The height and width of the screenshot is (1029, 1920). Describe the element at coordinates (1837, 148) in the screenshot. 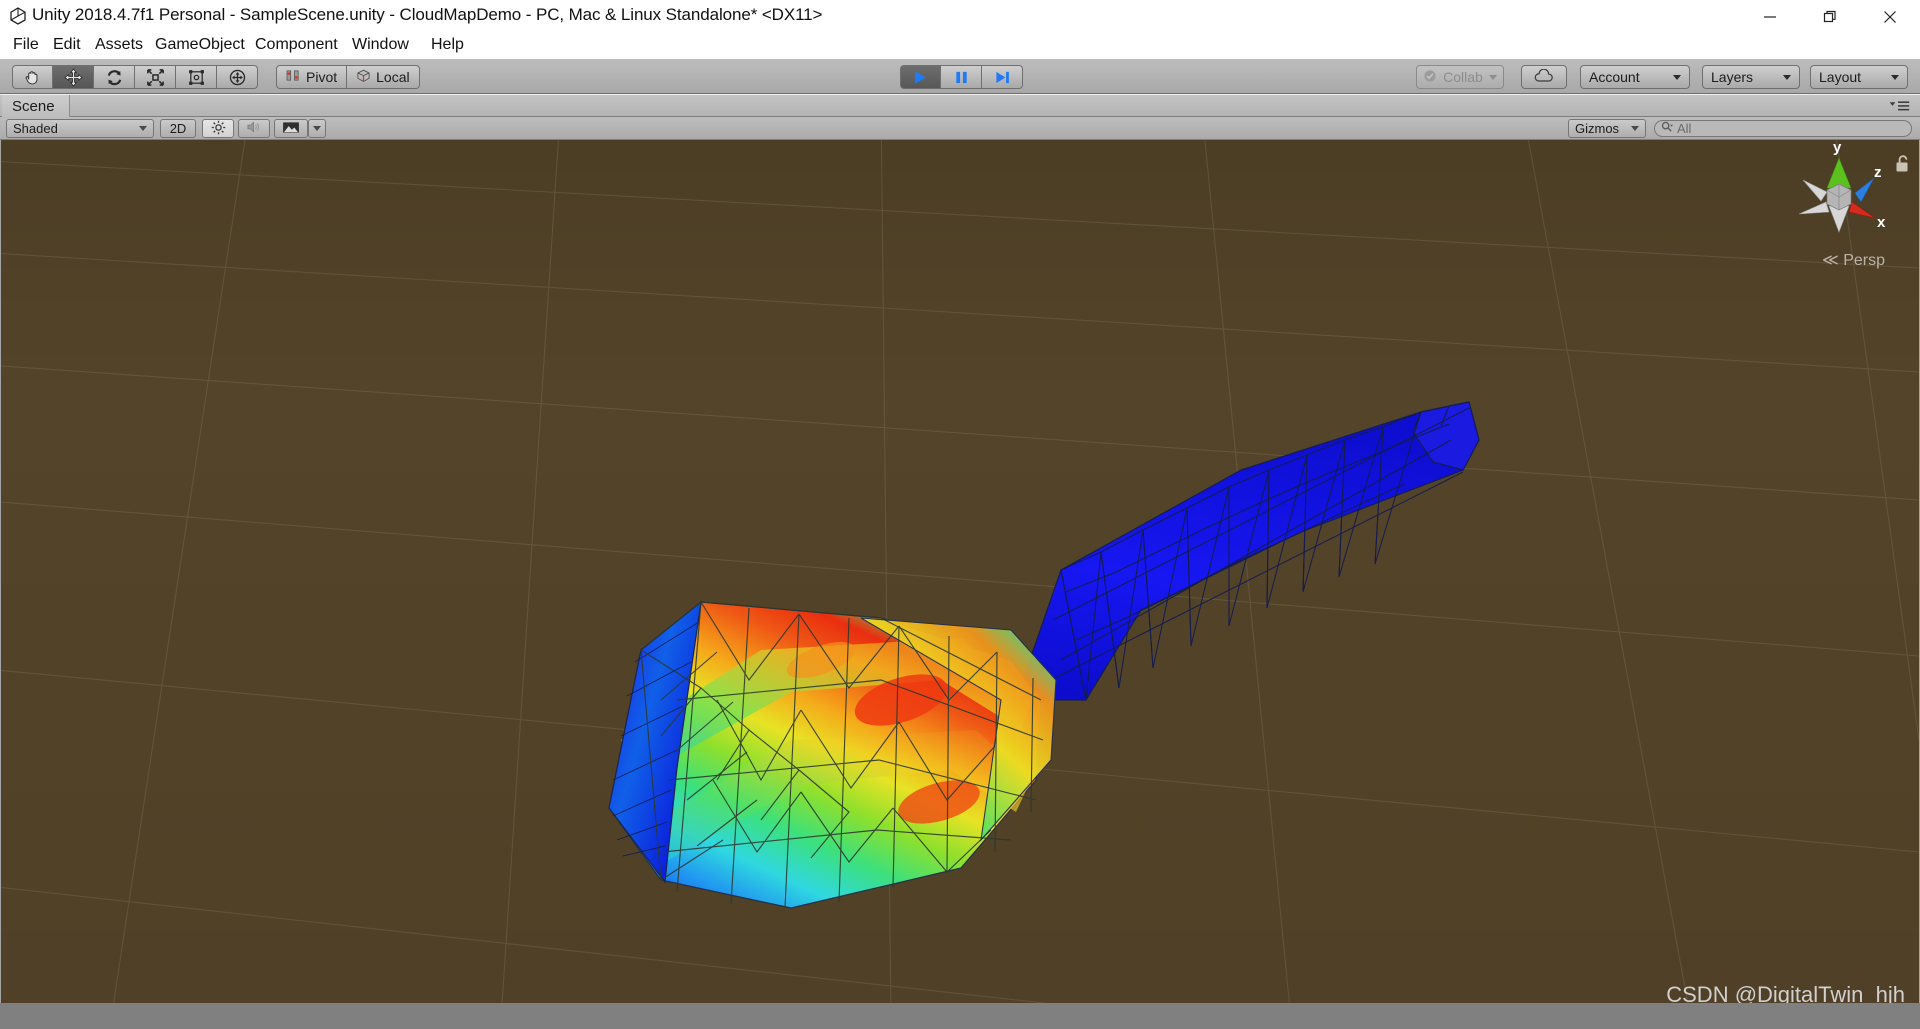

I see `svg-text: y` at that location.